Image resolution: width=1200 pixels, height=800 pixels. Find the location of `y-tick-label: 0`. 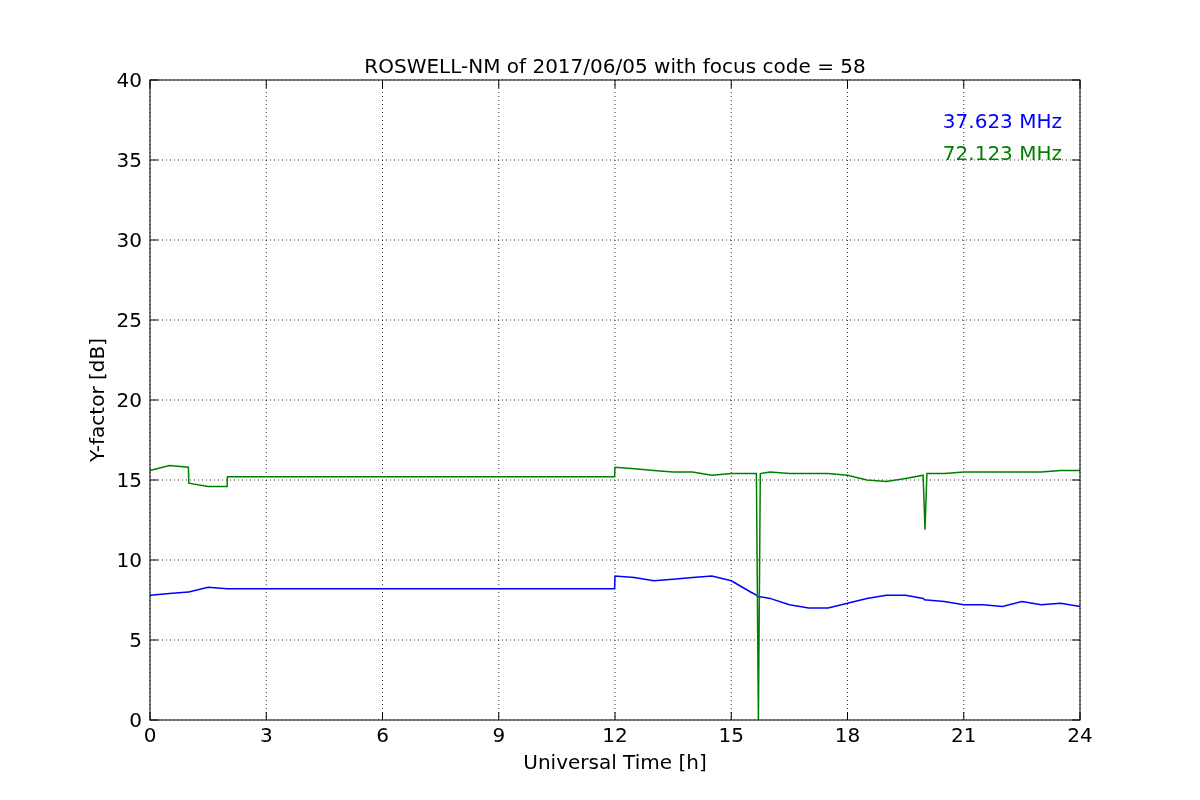

y-tick-label: 0 is located at coordinates (135, 720).